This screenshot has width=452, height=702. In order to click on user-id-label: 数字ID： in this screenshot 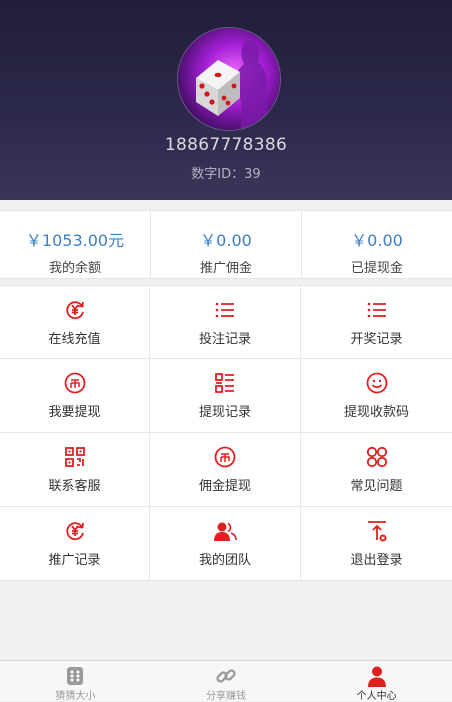, I will do `click(218, 174)`.